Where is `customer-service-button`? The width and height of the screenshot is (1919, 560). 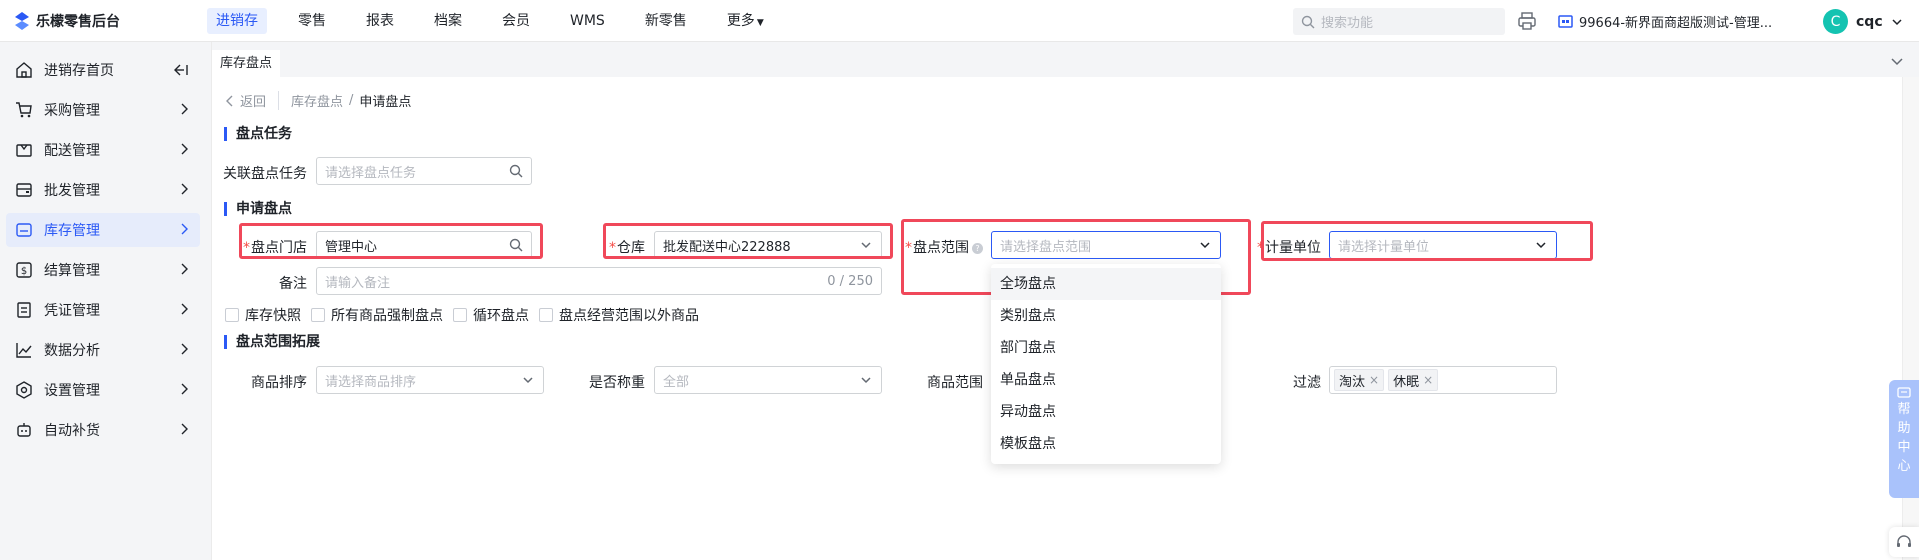
customer-service-button is located at coordinates (1904, 542).